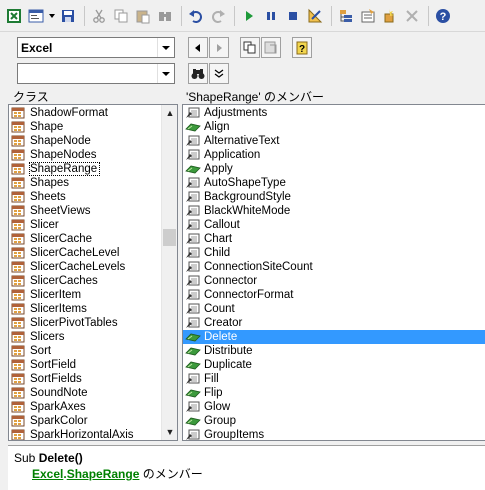 This screenshot has height=490, width=485. I want to click on toolbox-icon, so click(412, 16).